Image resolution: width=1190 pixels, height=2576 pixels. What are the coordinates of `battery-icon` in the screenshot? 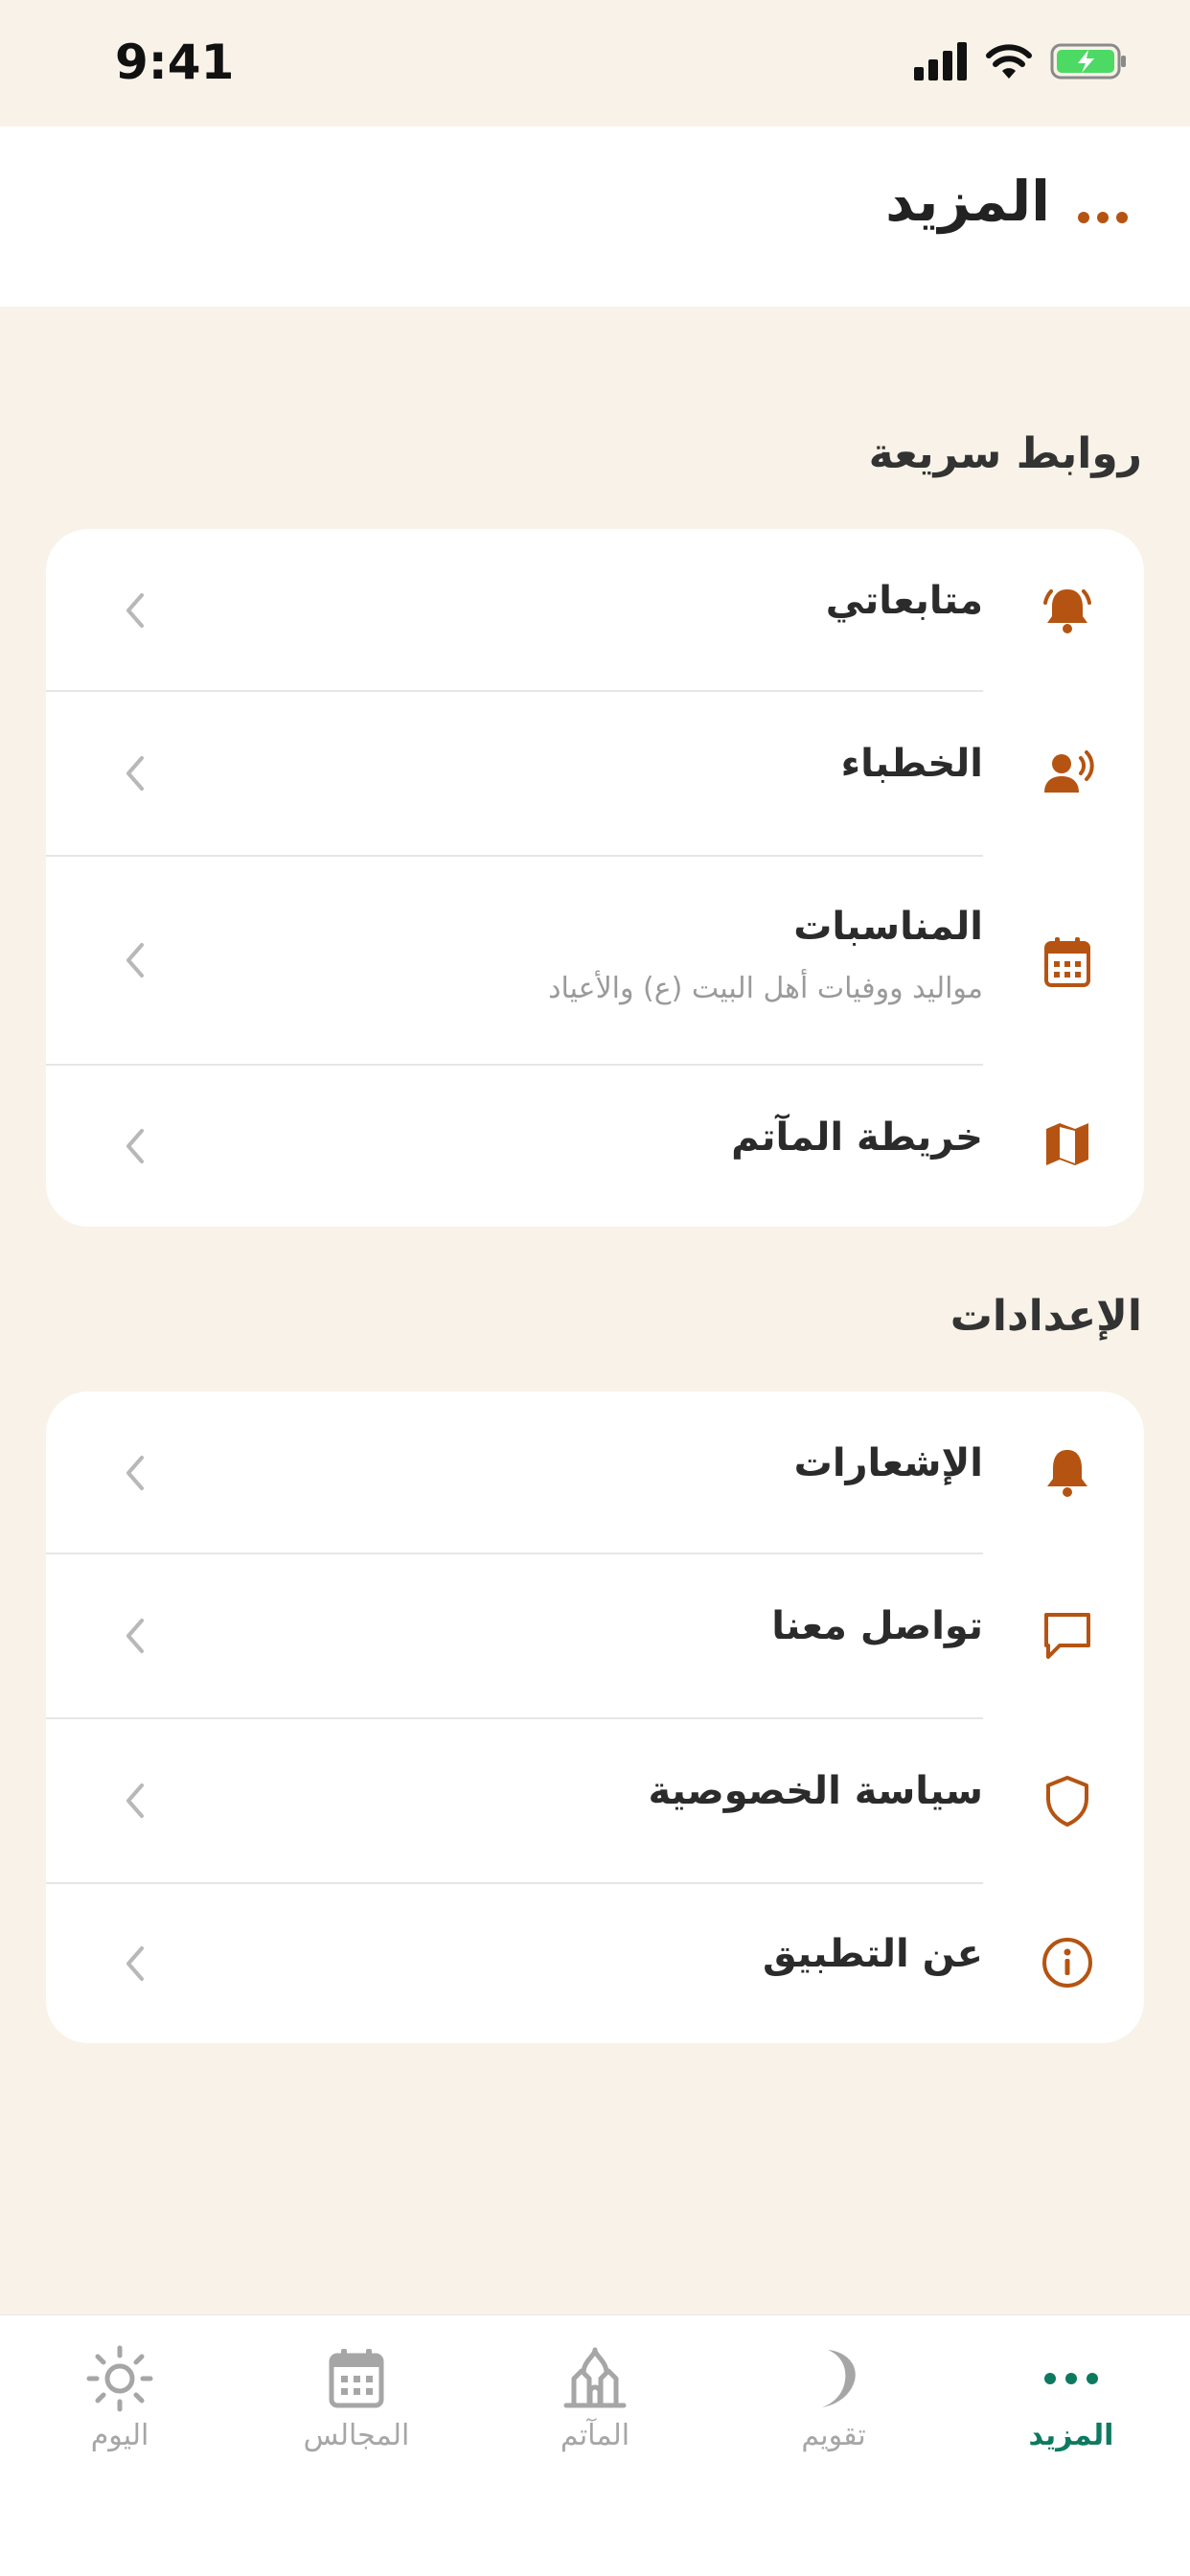 It's located at (1088, 62).